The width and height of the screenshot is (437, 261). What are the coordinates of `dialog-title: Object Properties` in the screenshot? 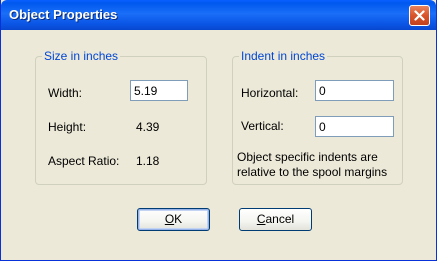 It's located at (63, 14).